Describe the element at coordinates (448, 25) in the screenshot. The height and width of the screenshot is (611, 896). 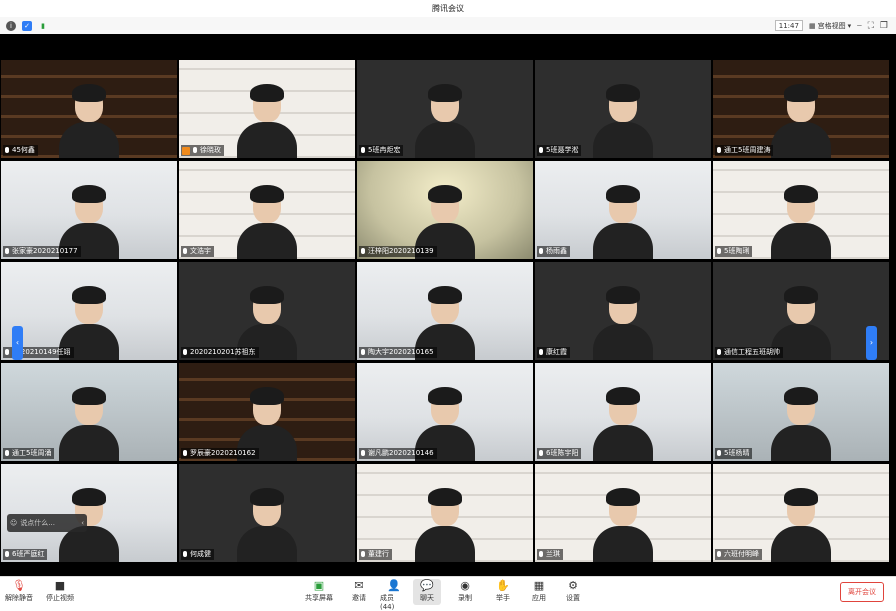
I see `meeting-topbar: i ✓ ▮ 11:47 ▦ 宫格视图 ▾ ⎯ ⛶ ❐` at that location.